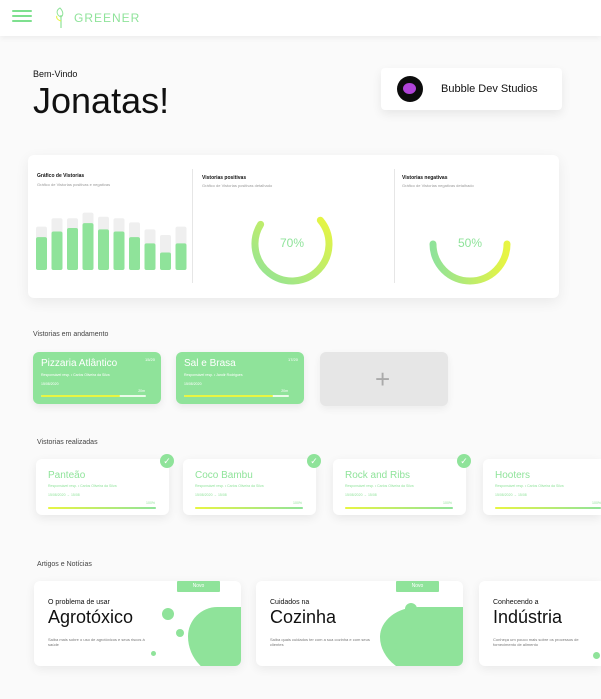 This screenshot has height=699, width=601. Describe the element at coordinates (149, 359) in the screenshot. I see `card-progress-label: 15/20` at that location.